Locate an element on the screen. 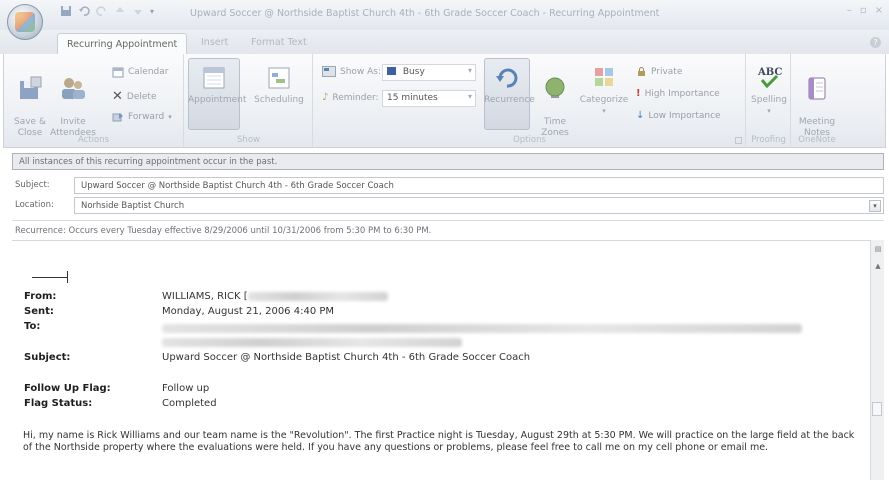 The height and width of the screenshot is (480, 889). group-onenote: Meeting Notes OneNote is located at coordinates (817, 100).